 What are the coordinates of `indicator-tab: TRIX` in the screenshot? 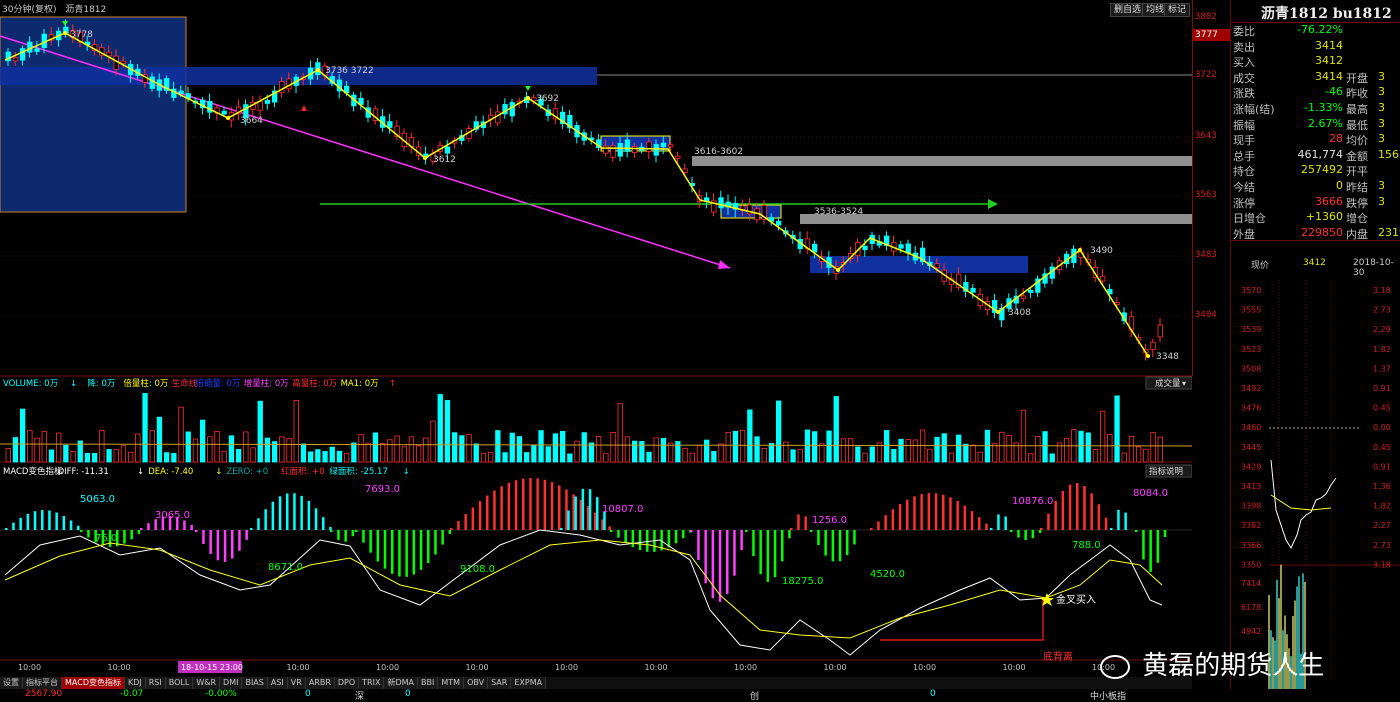 It's located at (372, 683).